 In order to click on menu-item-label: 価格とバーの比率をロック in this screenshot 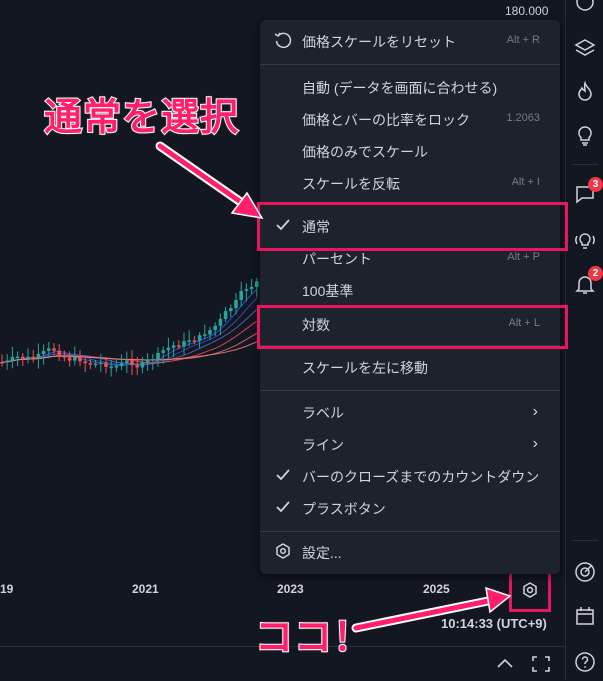, I will do `click(386, 120)`.